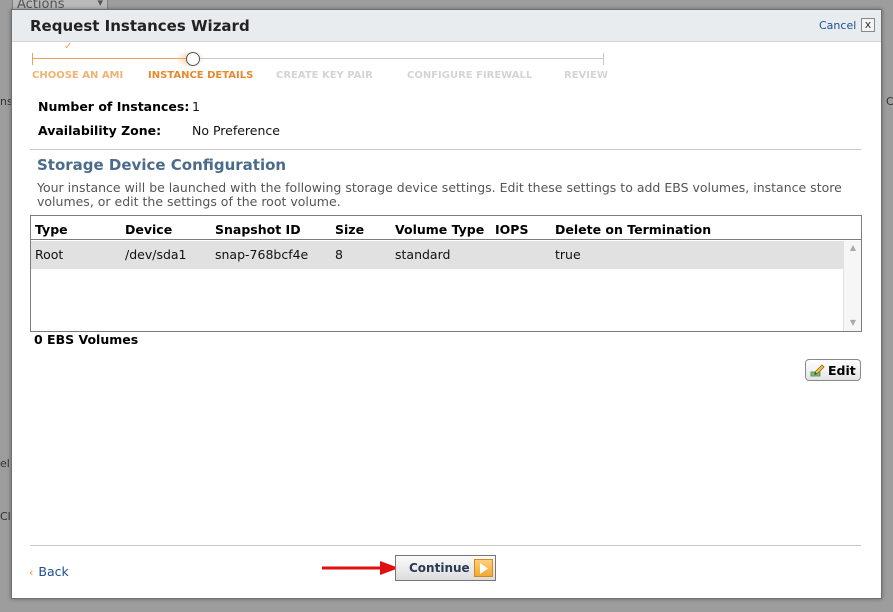  Describe the element at coordinates (262, 254) in the screenshot. I see `cell-snapshot-id: snap-768bcf4e` at that location.